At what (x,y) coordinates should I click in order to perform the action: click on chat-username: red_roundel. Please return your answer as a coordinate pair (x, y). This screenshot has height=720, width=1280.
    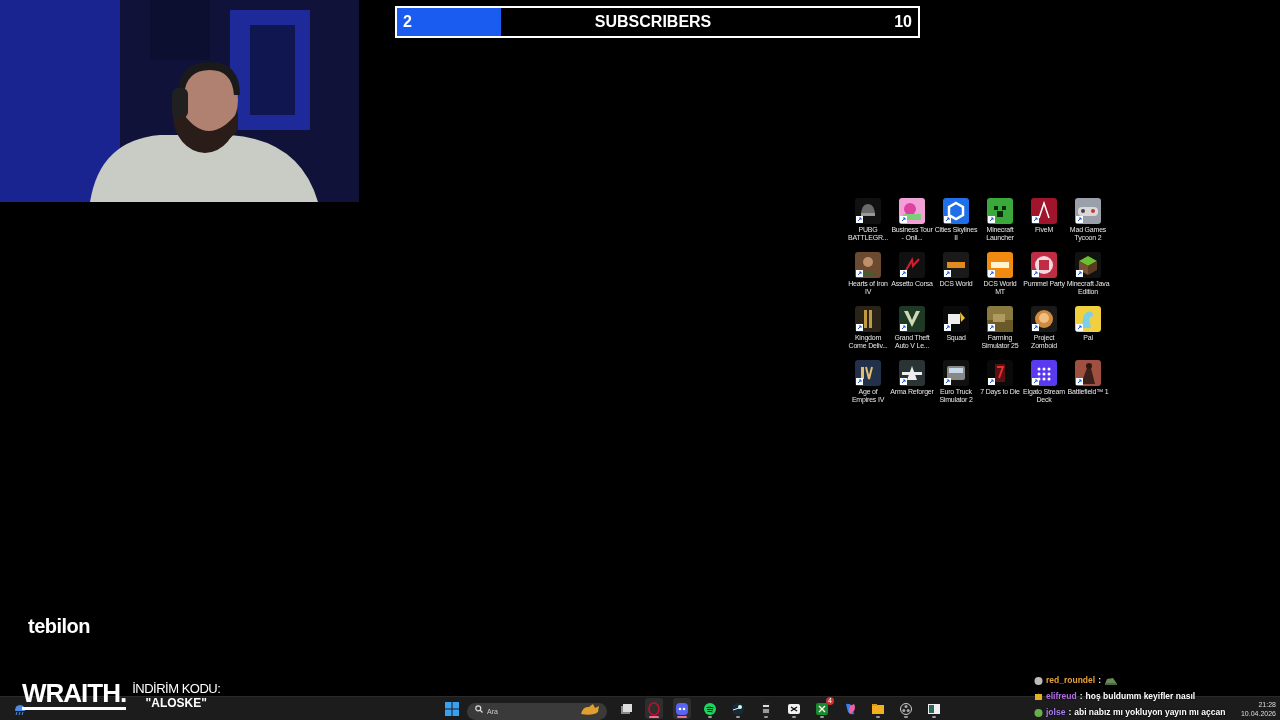
    Looking at the image, I should click on (1071, 680).